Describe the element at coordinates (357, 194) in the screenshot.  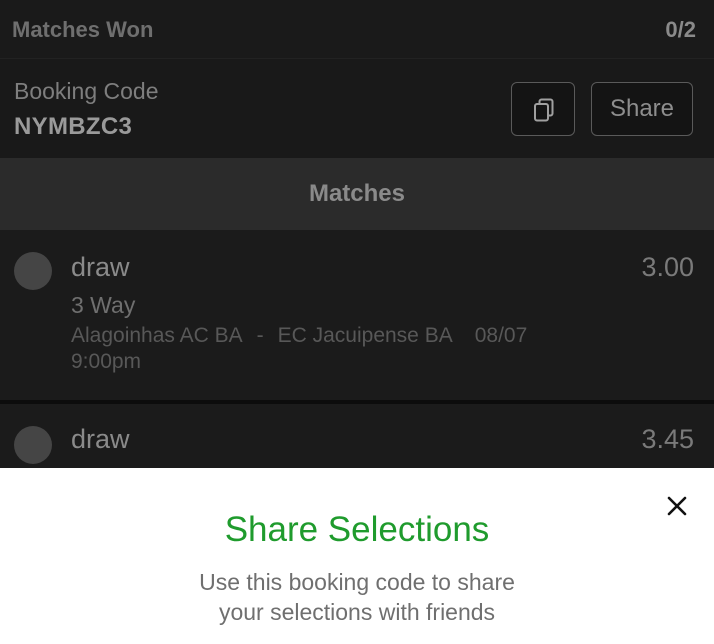
I see `matches-header: Matches` at that location.